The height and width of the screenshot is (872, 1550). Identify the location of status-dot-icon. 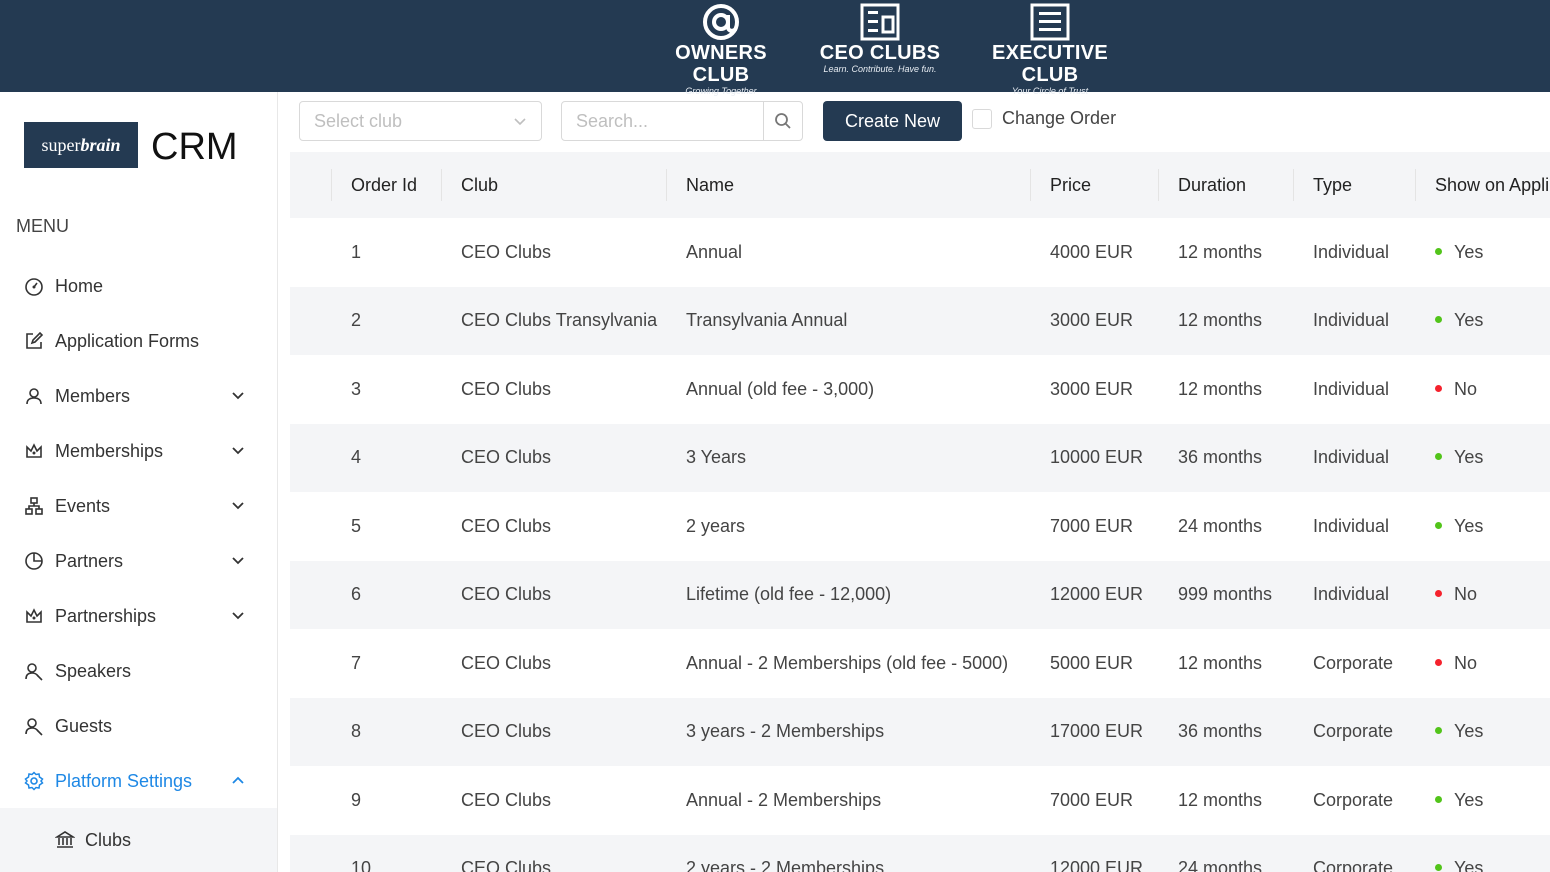
(1438, 319).